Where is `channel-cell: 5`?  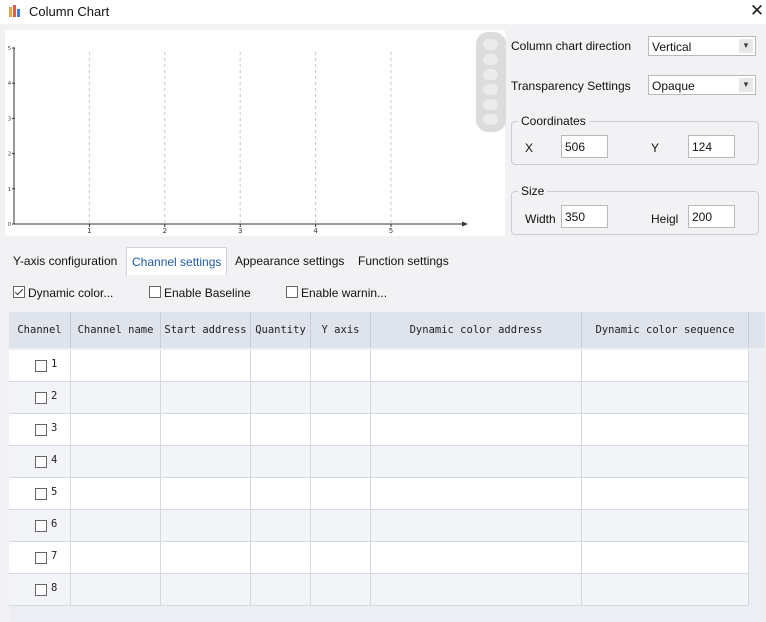
channel-cell: 5 is located at coordinates (40, 493).